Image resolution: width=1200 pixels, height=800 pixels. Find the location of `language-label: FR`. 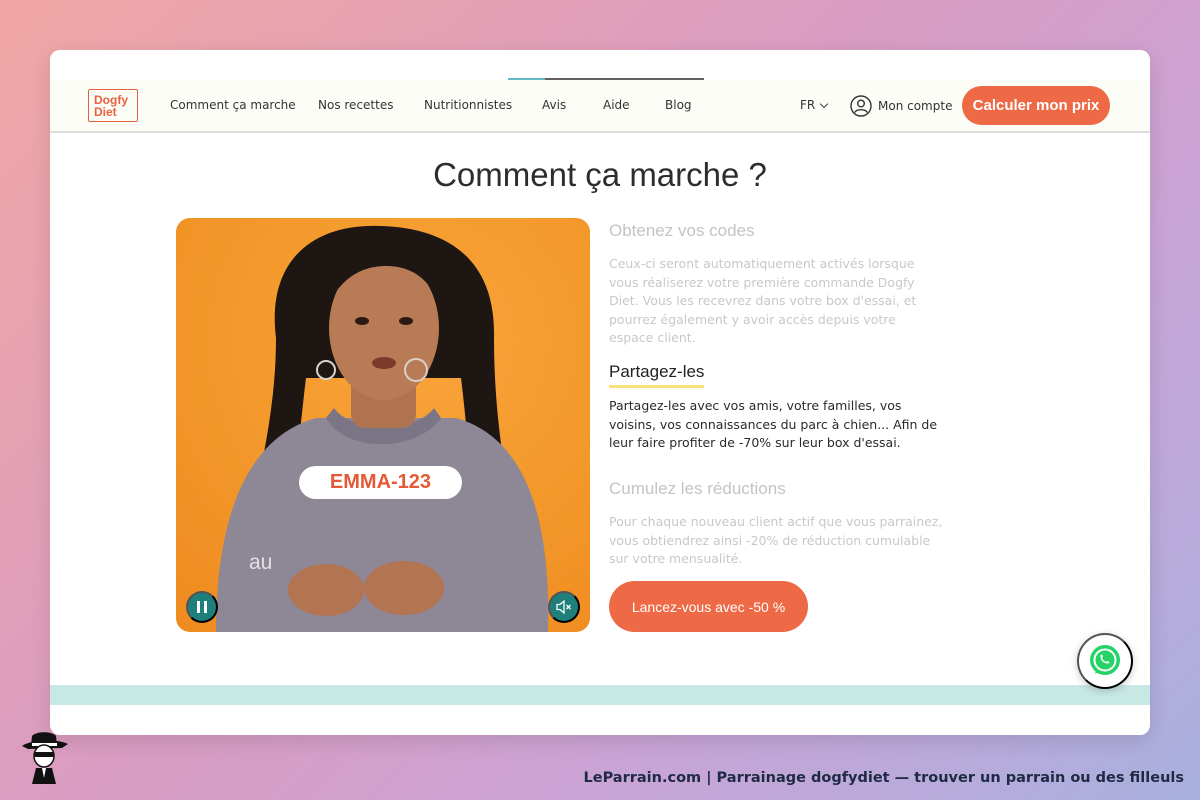

language-label: FR is located at coordinates (808, 105).